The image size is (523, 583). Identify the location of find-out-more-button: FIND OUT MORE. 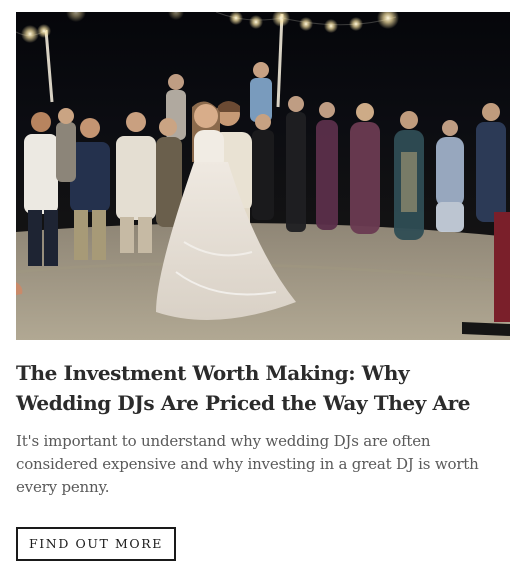
(96, 544).